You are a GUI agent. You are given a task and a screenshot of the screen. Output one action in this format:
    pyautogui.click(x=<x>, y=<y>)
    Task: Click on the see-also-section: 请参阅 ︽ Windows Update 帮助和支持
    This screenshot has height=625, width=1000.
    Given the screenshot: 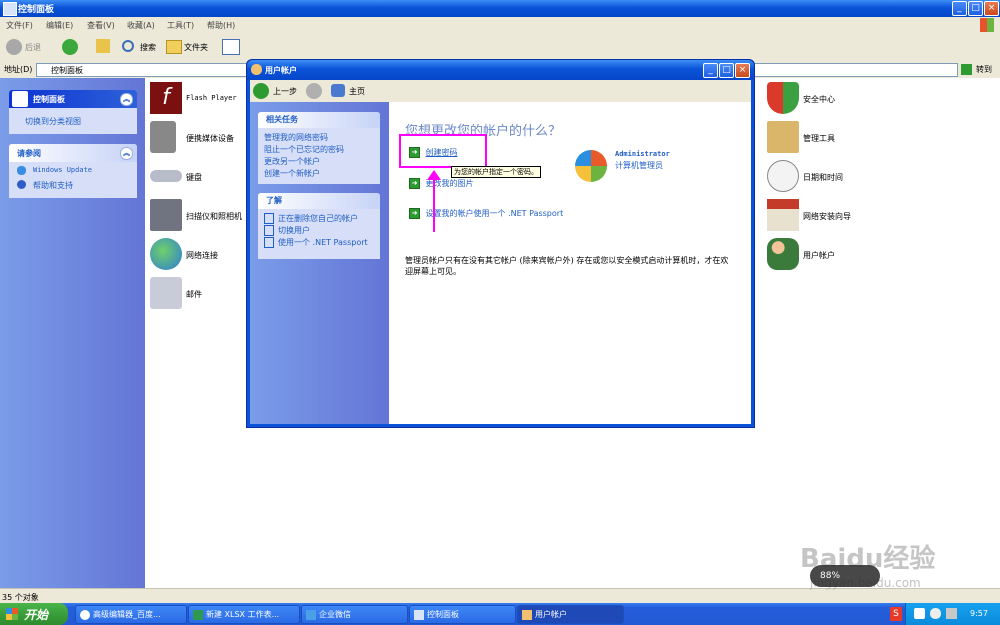 What is the action you would take?
    pyautogui.click(x=73, y=171)
    